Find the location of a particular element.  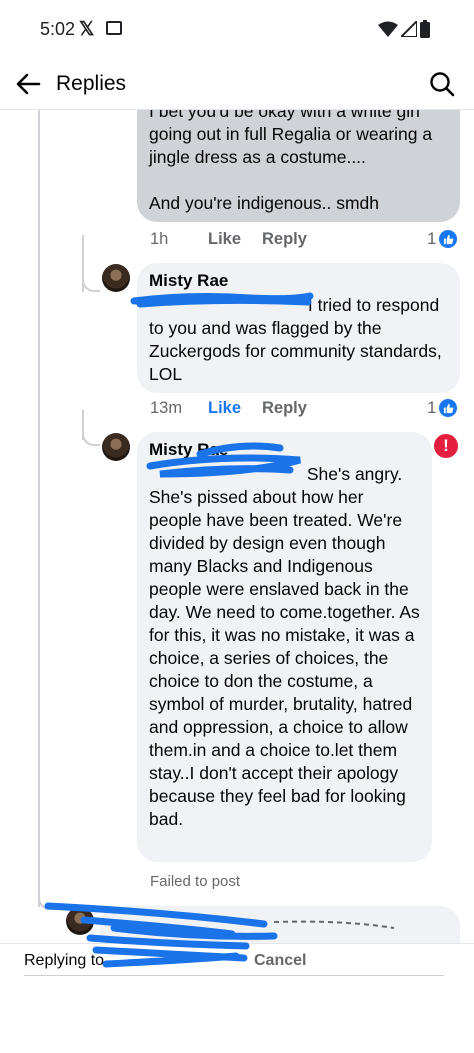

comment-actions: 1h Like Reply is located at coordinates (228, 239).